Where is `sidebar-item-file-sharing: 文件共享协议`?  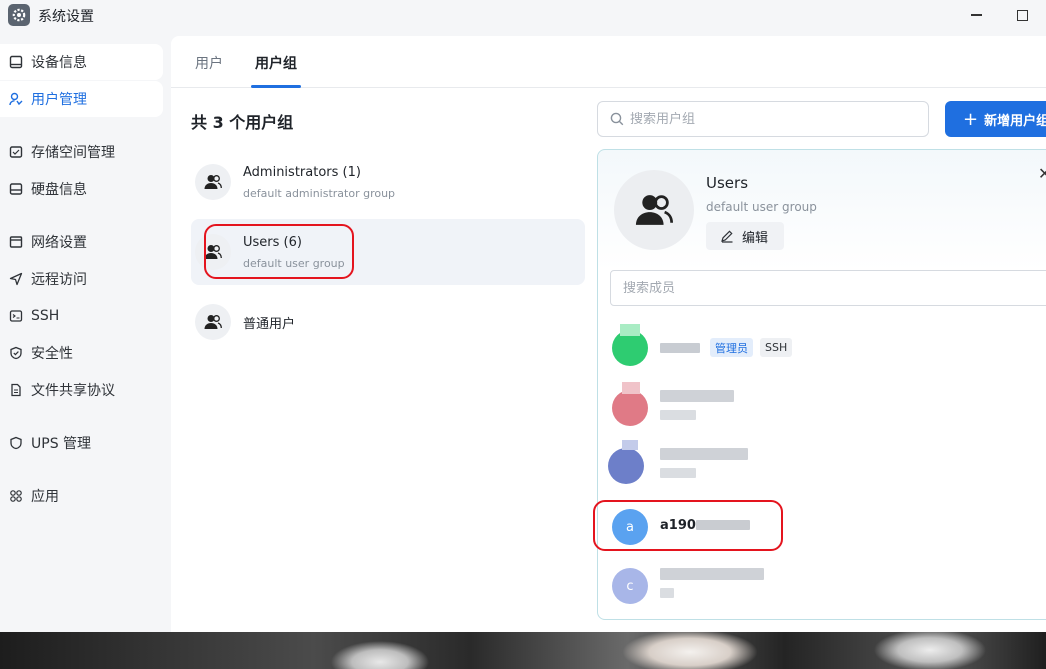 sidebar-item-file-sharing: 文件共享协议 is located at coordinates (81, 390).